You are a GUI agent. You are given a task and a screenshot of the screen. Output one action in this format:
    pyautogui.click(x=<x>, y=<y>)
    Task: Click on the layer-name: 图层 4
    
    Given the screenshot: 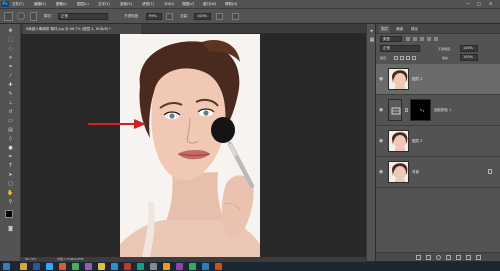 What is the action you would take?
    pyautogui.click(x=417, y=79)
    